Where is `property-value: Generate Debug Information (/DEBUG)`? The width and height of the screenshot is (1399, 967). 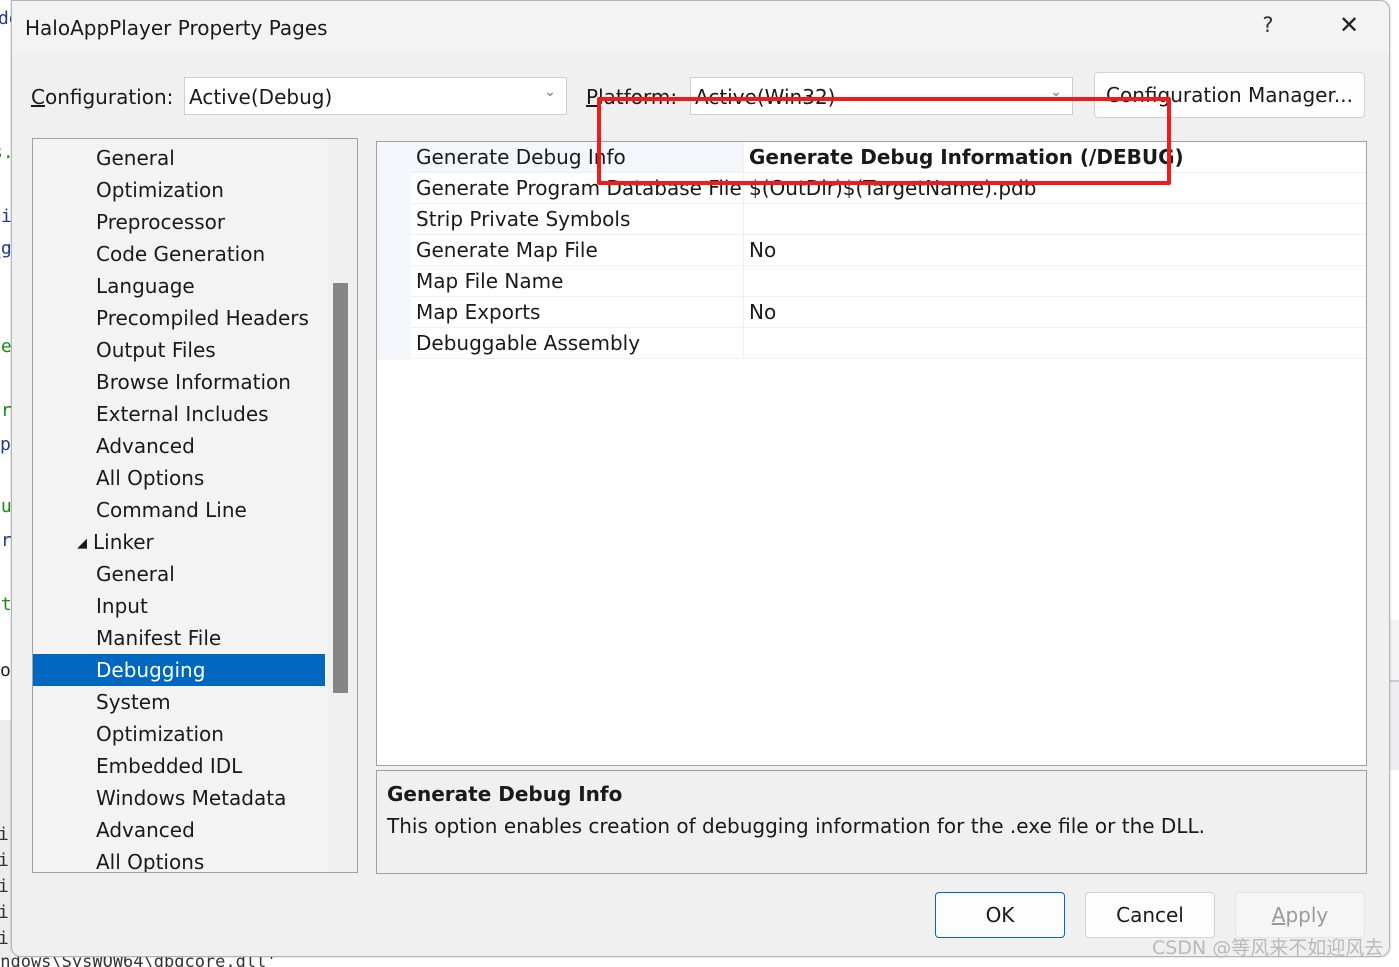 property-value: Generate Debug Information (/DEBUG) is located at coordinates (966, 157).